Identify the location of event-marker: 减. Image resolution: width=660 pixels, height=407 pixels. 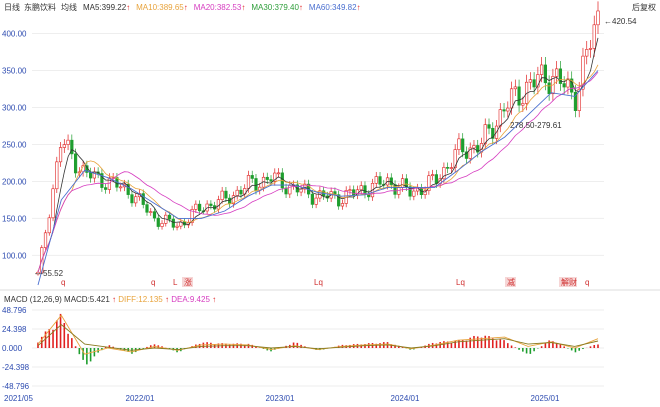
(510, 282).